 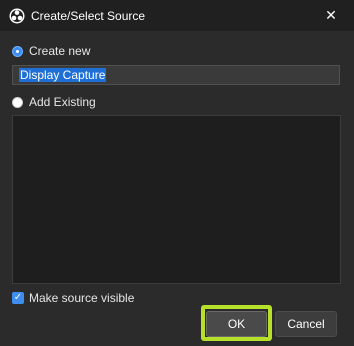 What do you see at coordinates (236, 324) in the screenshot?
I see `ok-button: OK` at bounding box center [236, 324].